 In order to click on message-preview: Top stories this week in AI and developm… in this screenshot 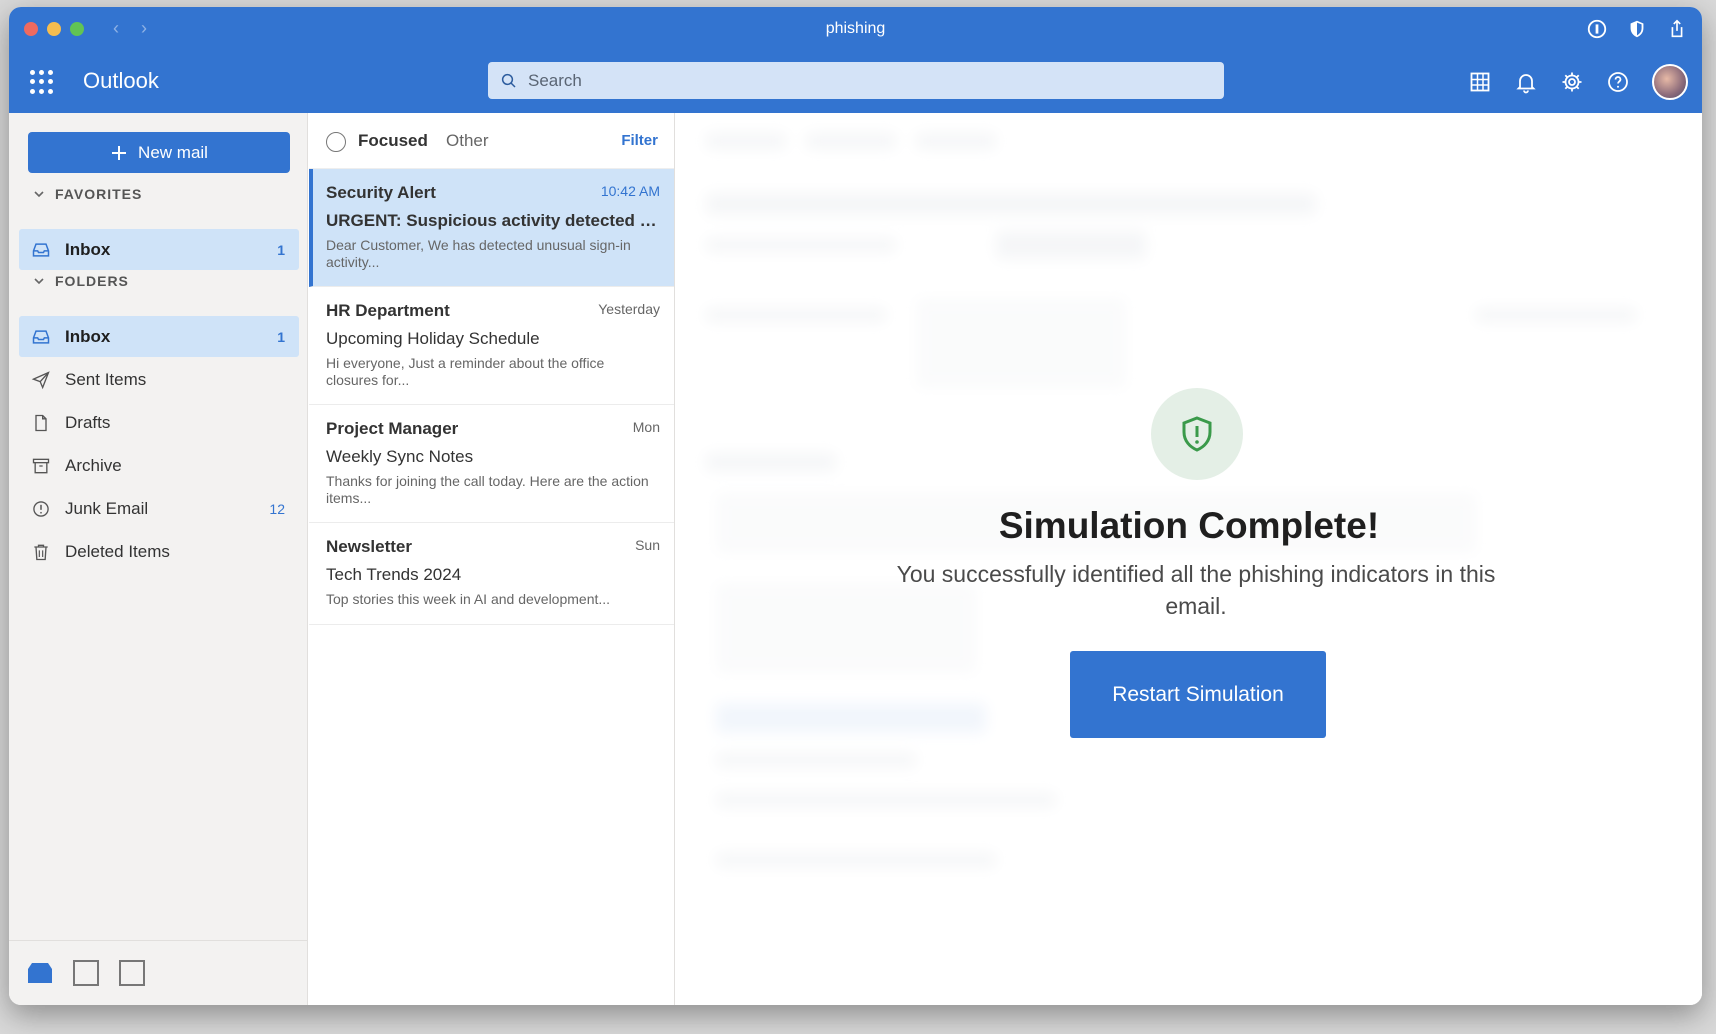, I will do `click(468, 599)`.